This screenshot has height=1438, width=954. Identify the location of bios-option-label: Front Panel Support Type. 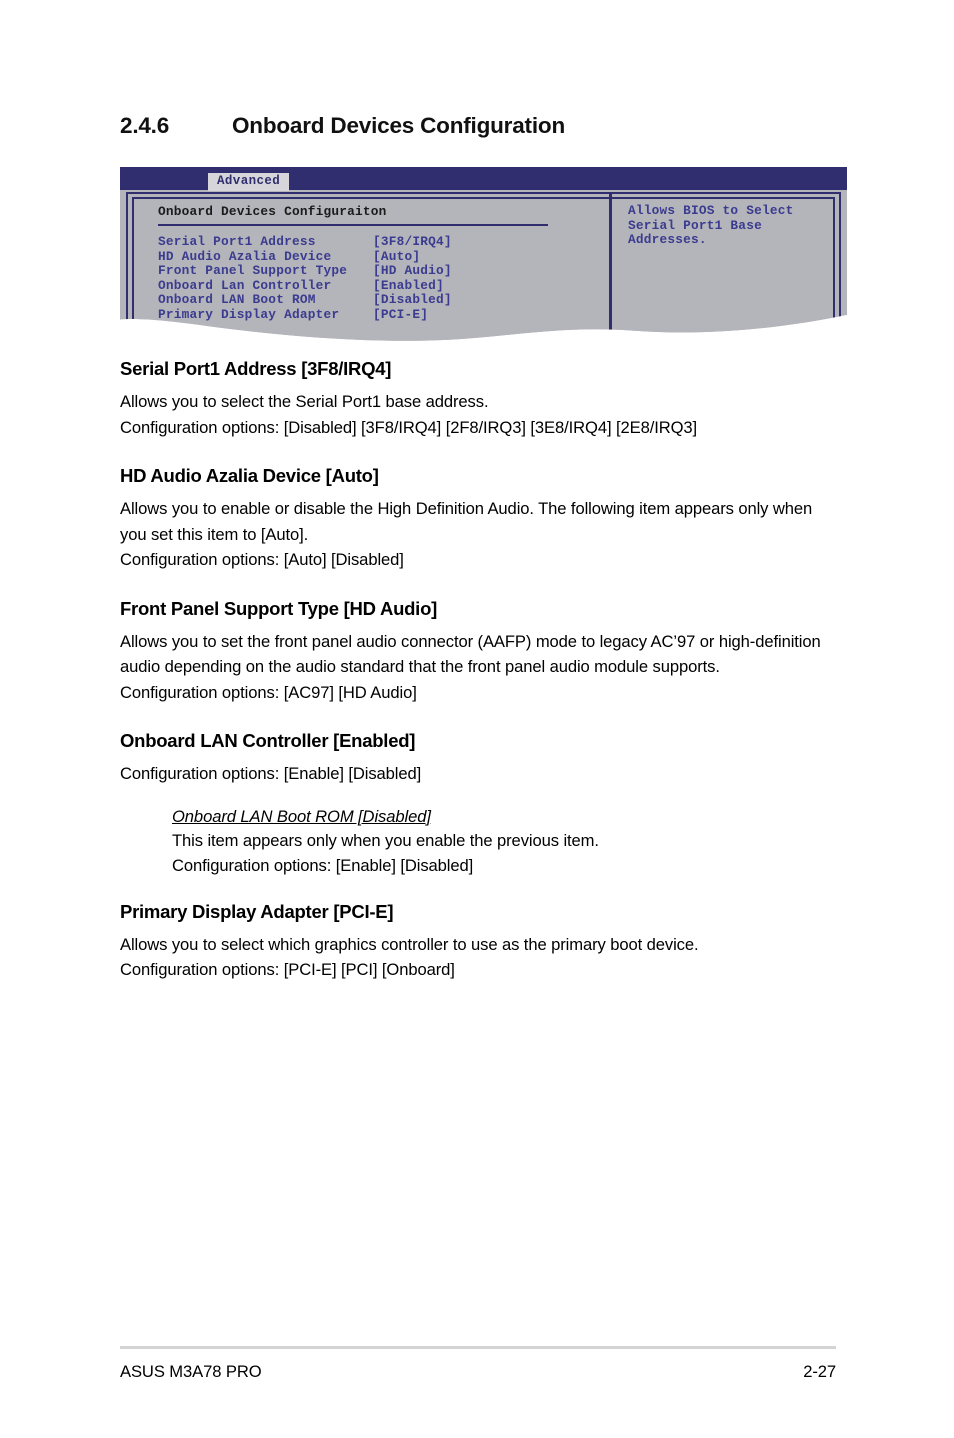
(253, 271).